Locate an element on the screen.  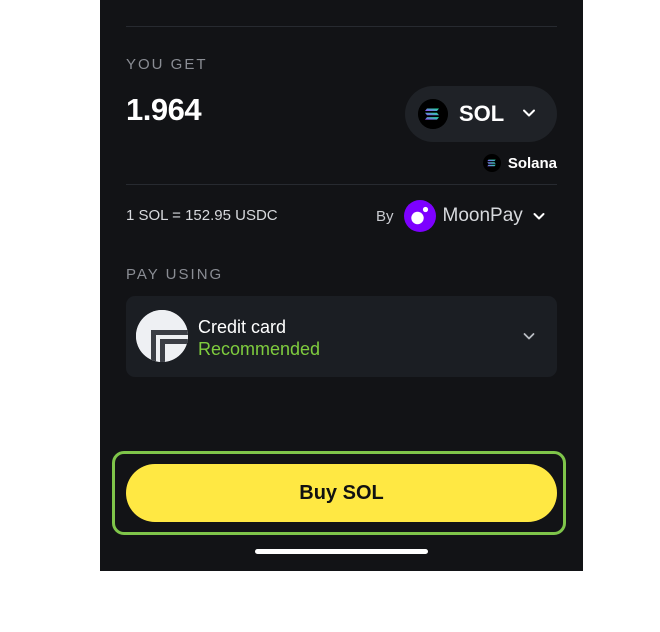
token-selector: SOL is located at coordinates (481, 114).